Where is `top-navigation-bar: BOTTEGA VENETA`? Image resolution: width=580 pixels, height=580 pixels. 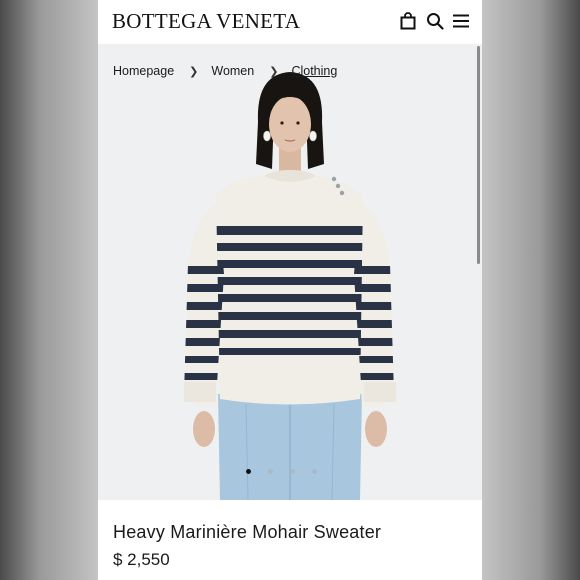 top-navigation-bar: BOTTEGA VENETA is located at coordinates (290, 22).